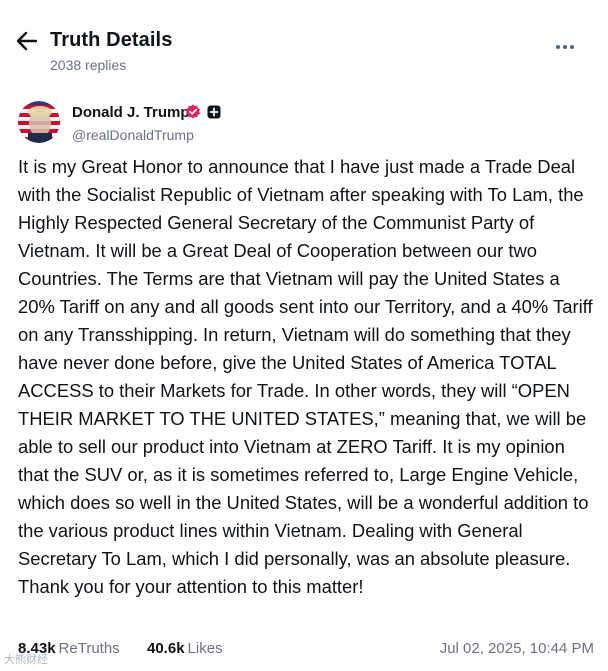  What do you see at coordinates (516, 648) in the screenshot?
I see `post-timestamp: Jul 02, 2025, 10:44 PM` at bounding box center [516, 648].